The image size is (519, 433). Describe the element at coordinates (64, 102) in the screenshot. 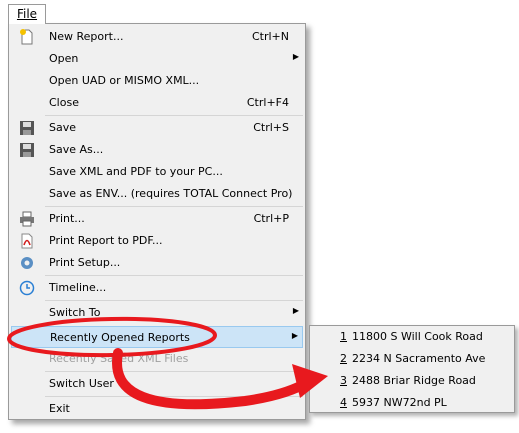

I see `menu-item-label: Close` at that location.